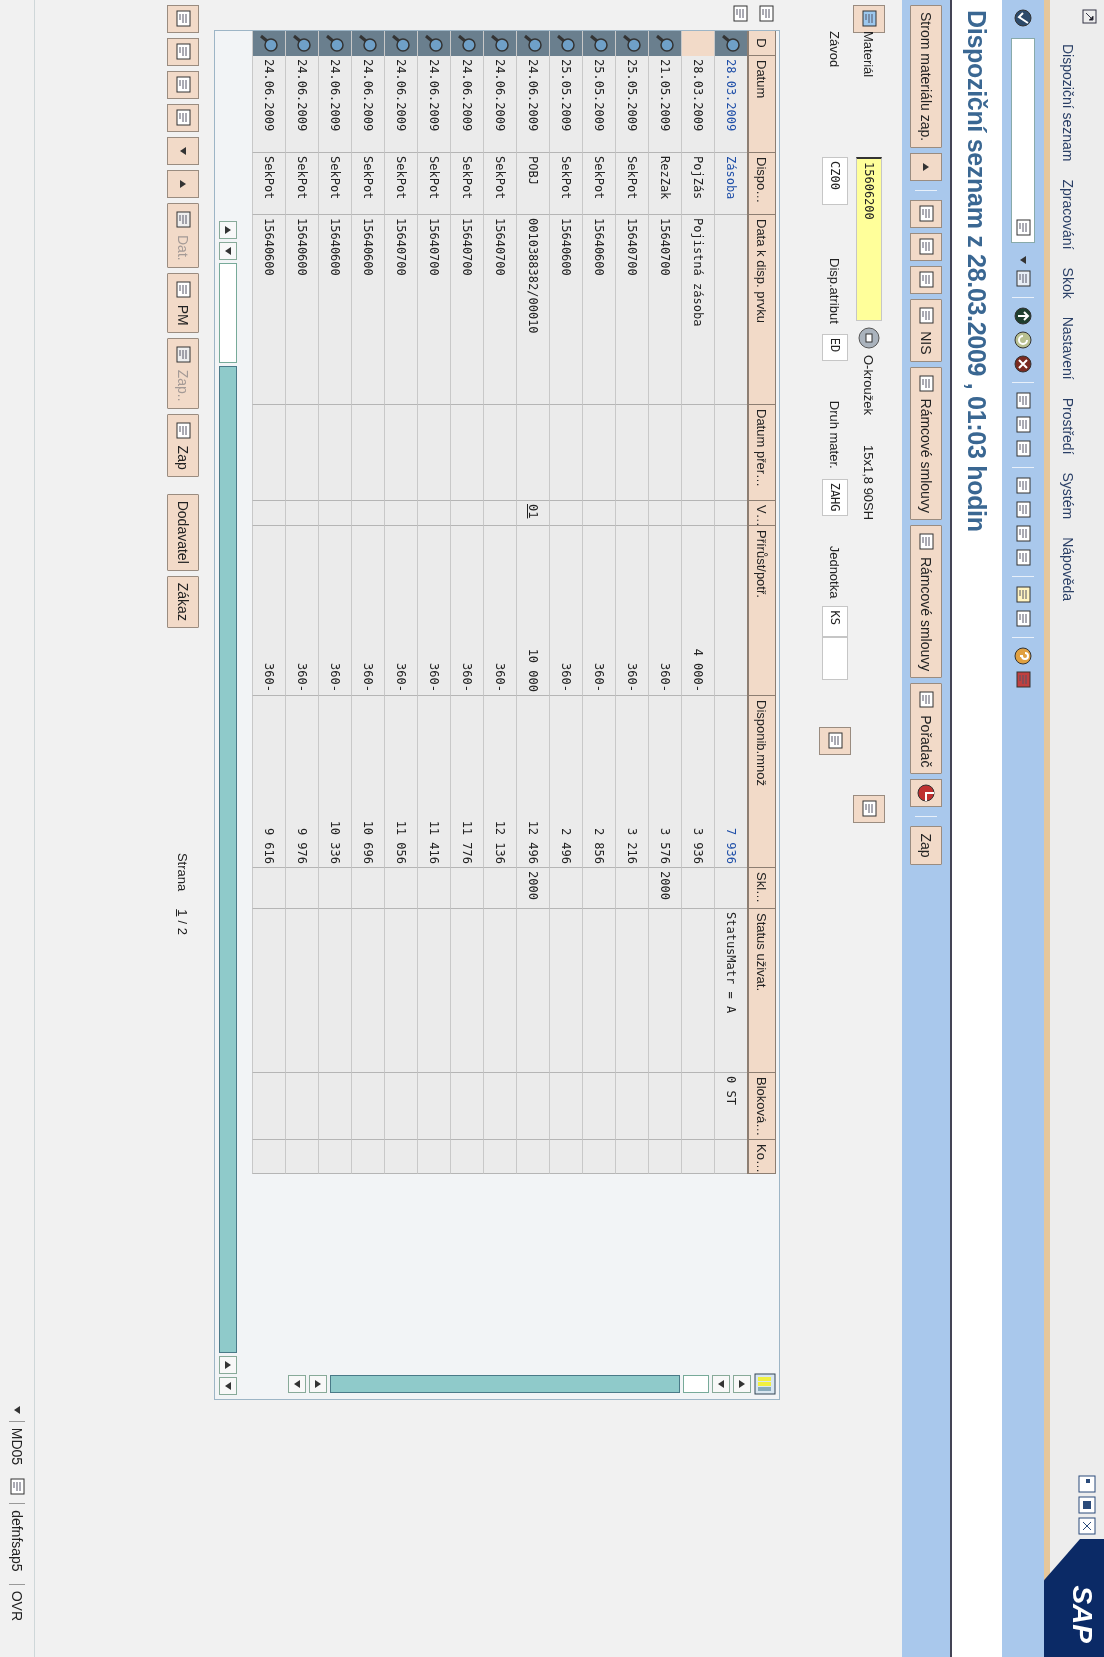  What do you see at coordinates (1089, 17) in the screenshot?
I see `system-menu-icon` at bounding box center [1089, 17].